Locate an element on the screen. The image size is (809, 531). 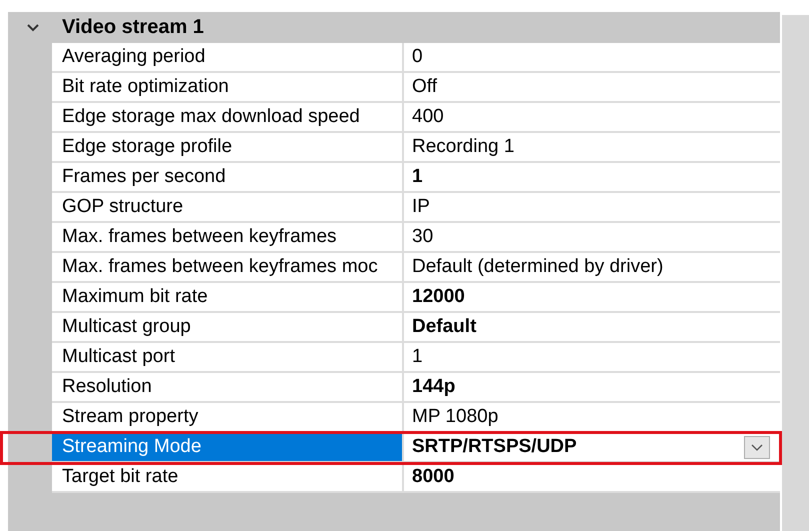
property-name: Streaming Mode is located at coordinates (228, 448).